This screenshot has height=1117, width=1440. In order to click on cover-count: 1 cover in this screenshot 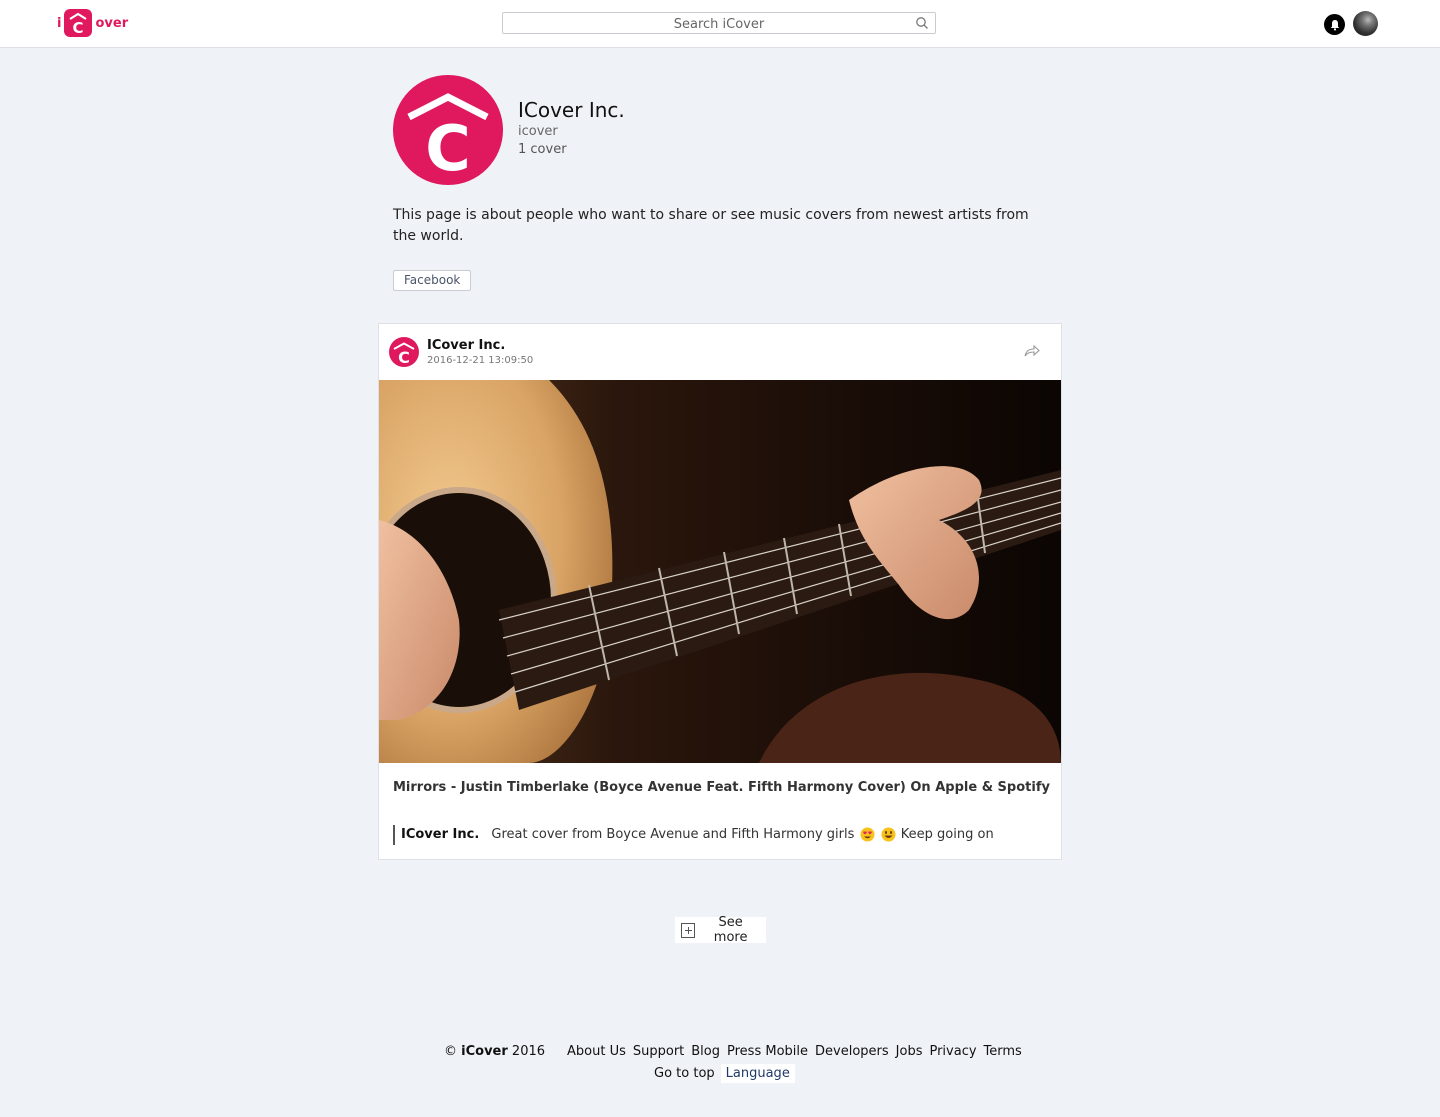, I will do `click(542, 149)`.